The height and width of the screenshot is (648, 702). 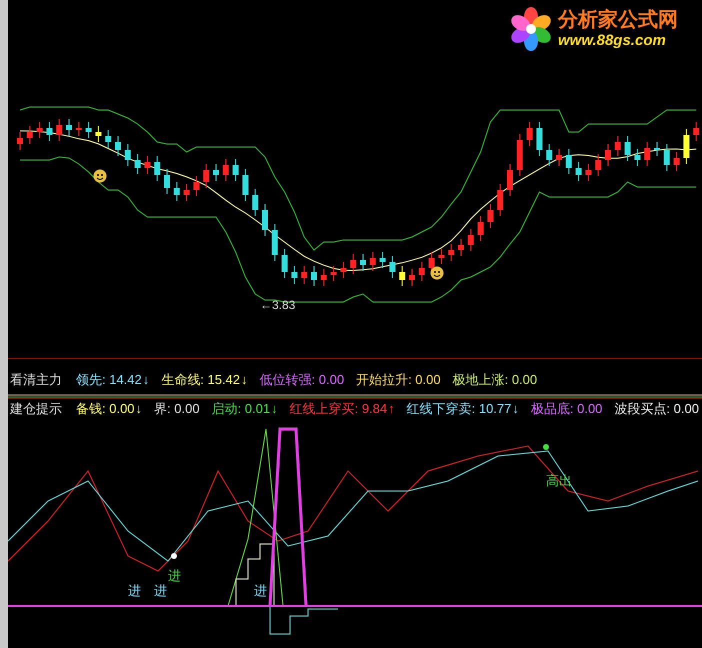 I want to click on panel-title: 看清主力, so click(x=36, y=380).